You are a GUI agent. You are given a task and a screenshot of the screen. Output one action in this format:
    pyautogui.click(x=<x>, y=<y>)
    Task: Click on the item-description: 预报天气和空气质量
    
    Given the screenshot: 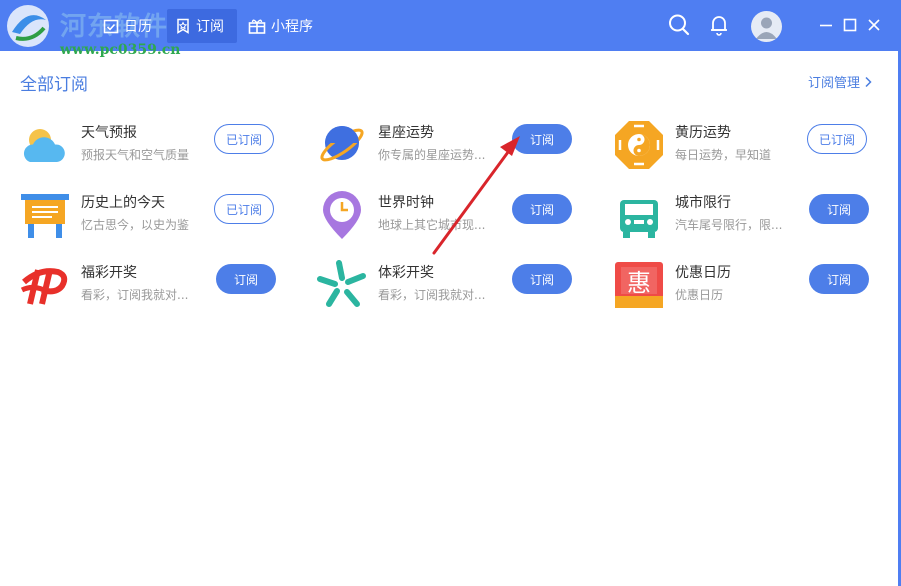 What is the action you would take?
    pyautogui.click(x=135, y=155)
    